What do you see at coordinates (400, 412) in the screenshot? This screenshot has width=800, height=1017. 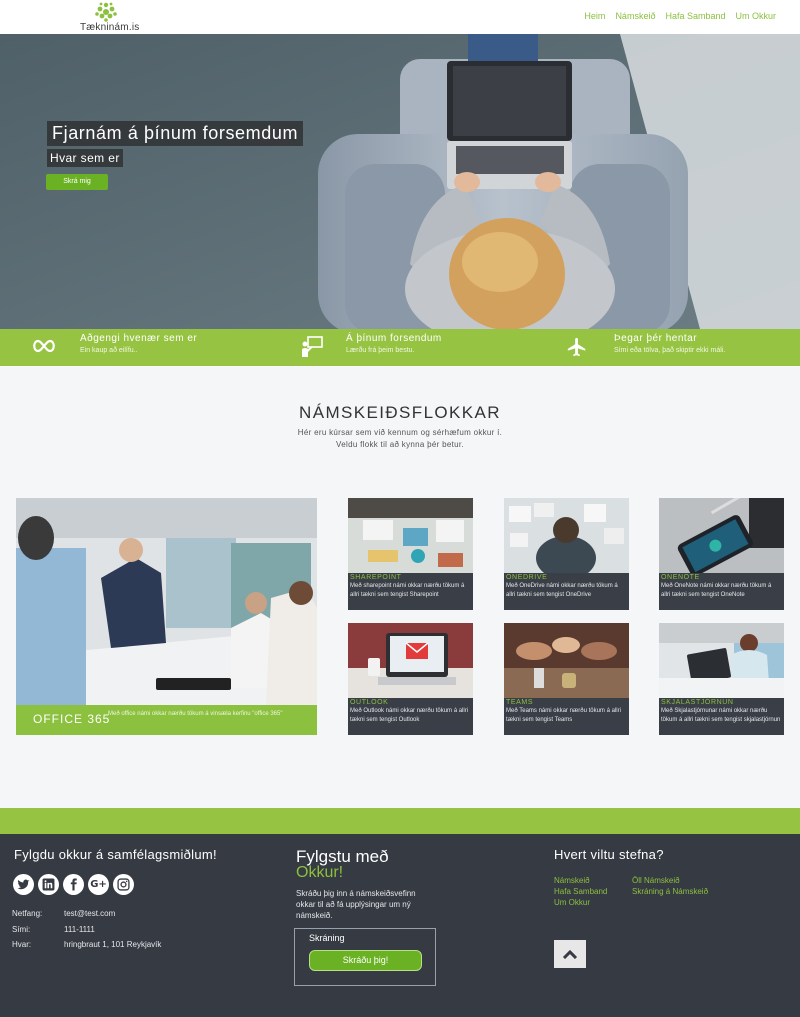 I see `categories-title: NÁMSKEIÐSFLOKKAR` at bounding box center [400, 412].